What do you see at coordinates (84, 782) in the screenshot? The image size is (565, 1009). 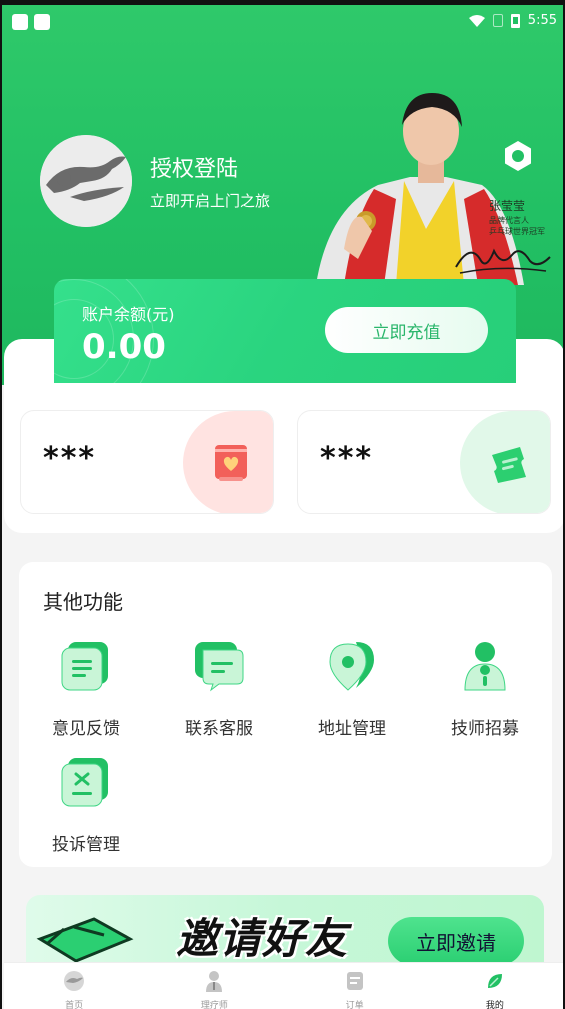 I see `complaint-icon` at bounding box center [84, 782].